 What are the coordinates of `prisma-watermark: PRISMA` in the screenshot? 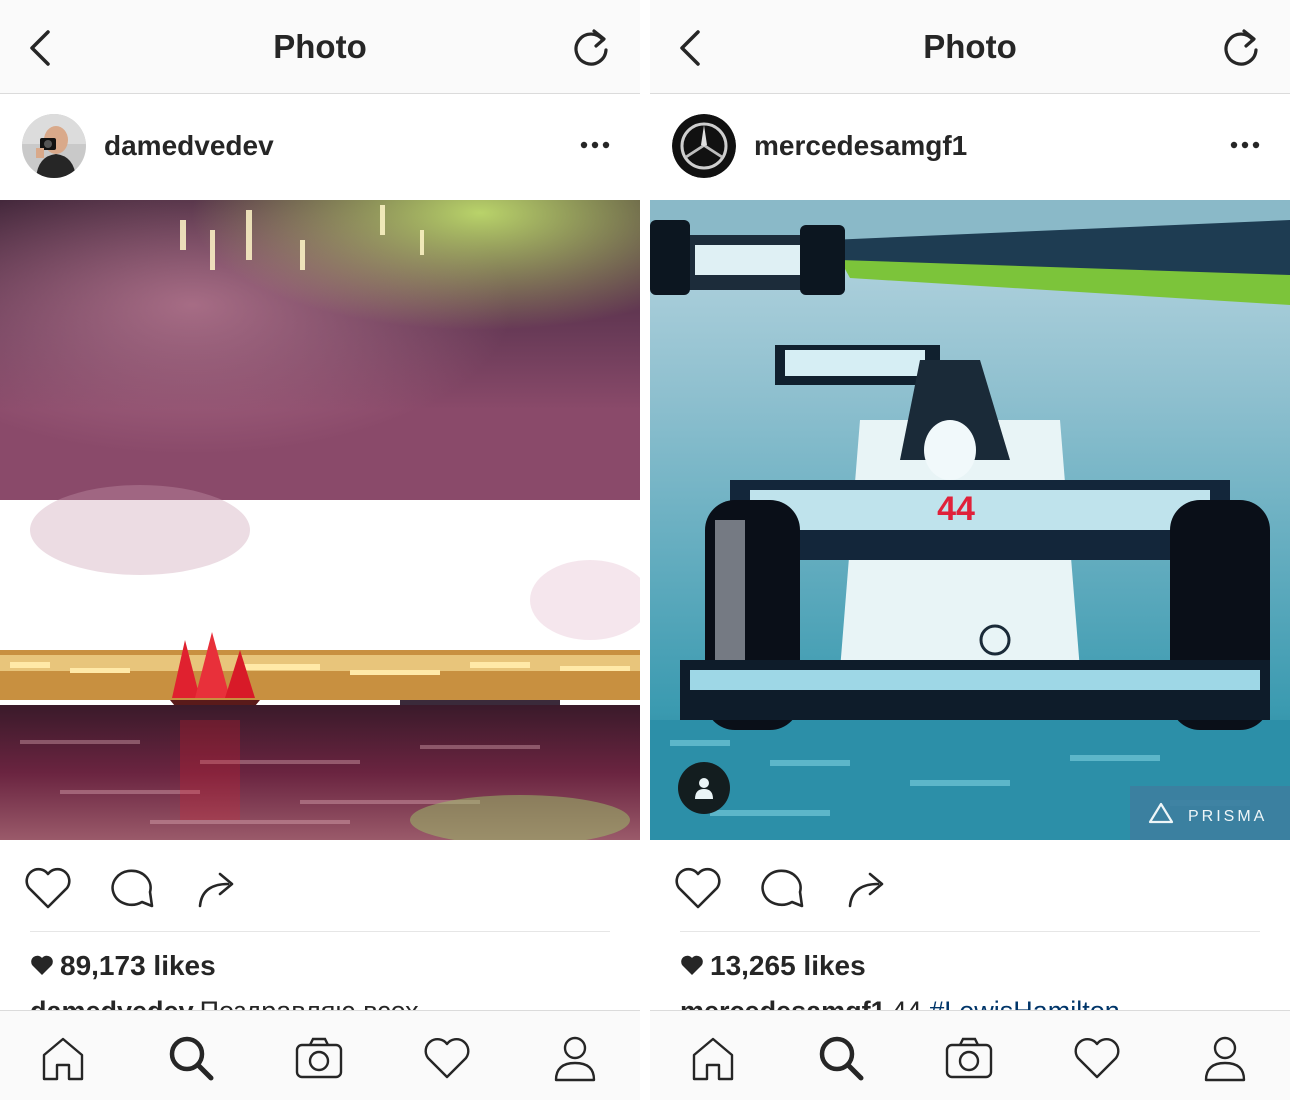 It's located at (1210, 813).